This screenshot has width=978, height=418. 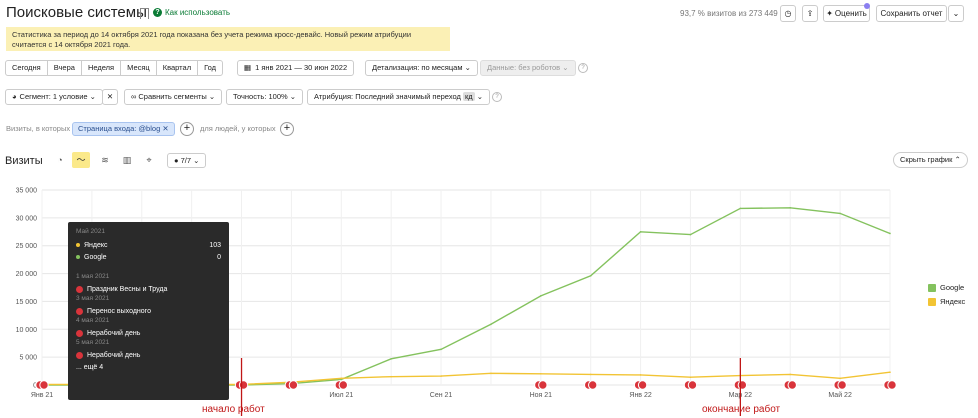 What do you see at coordinates (60, 160) in the screenshot?
I see `pie-chart-icon: ◔` at bounding box center [60, 160].